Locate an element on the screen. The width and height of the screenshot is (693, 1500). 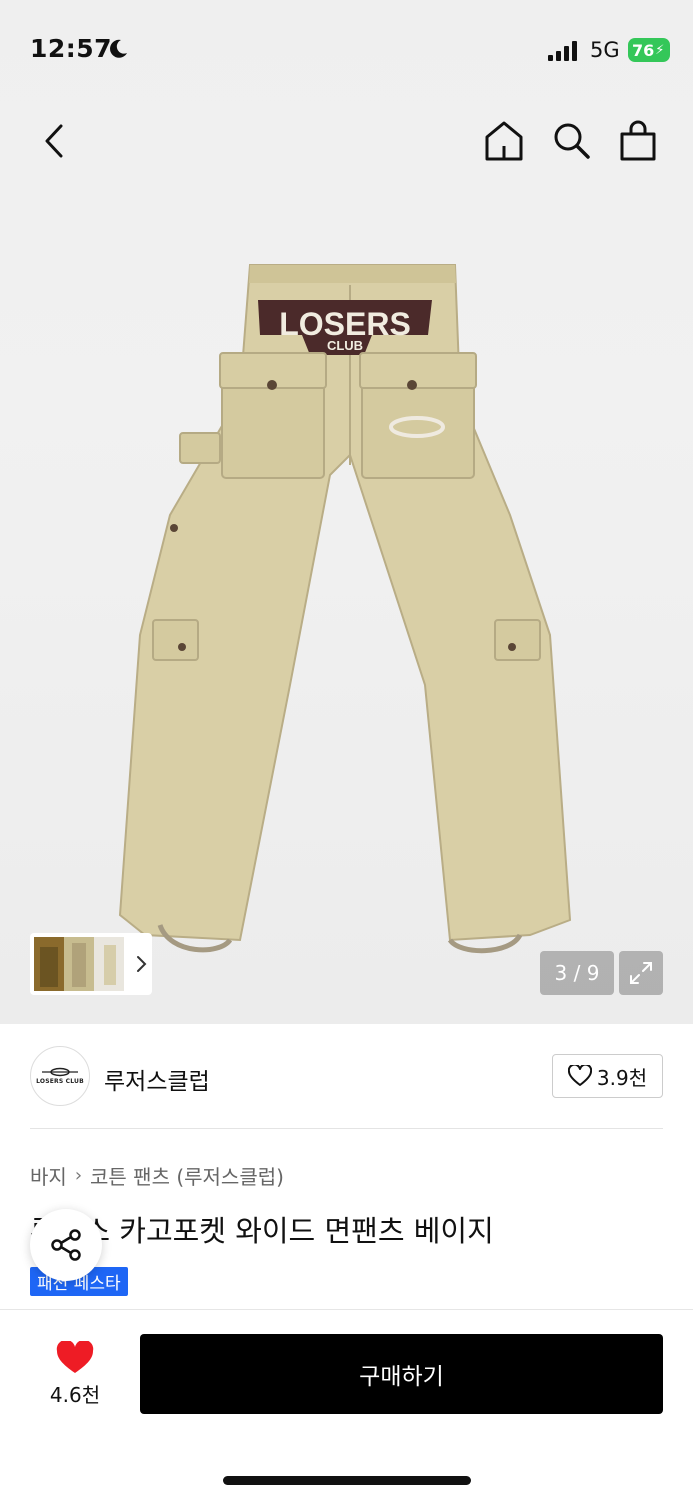
battery-indicator: 76 ⚡ is located at coordinates (649, 50).